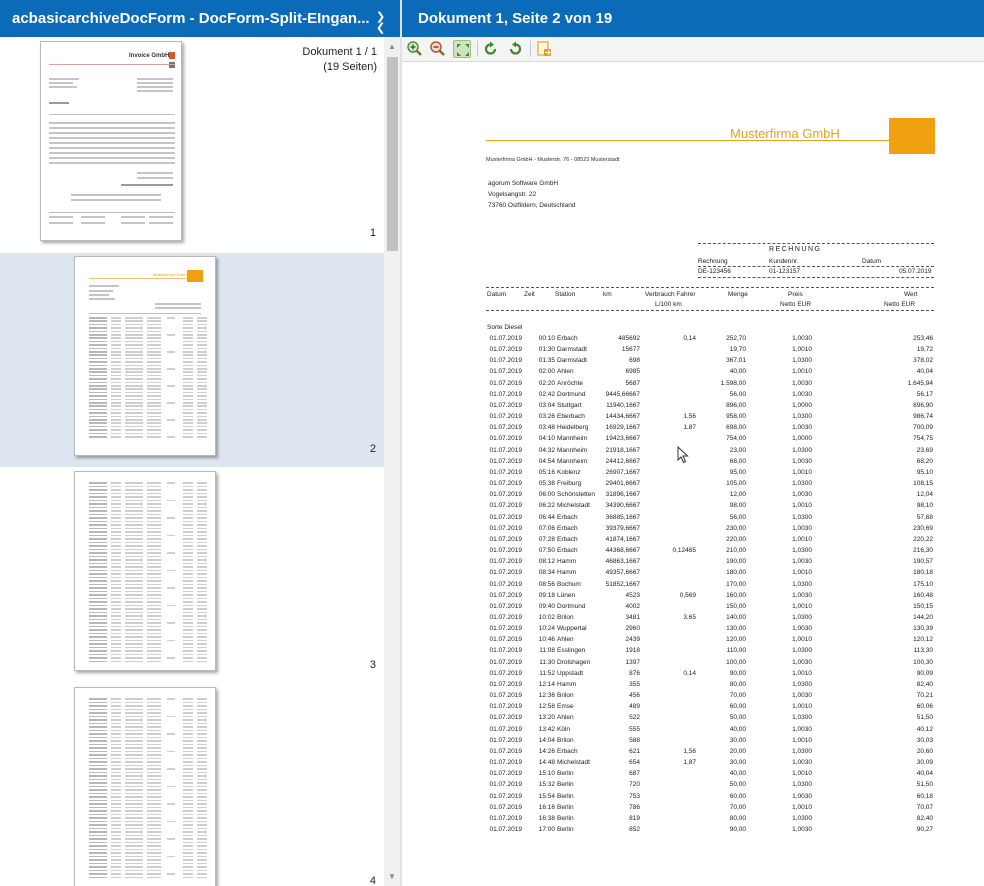 Image resolution: width=984 pixels, height=886 pixels. I want to click on scroll-up-icon: ▲, so click(392, 46).